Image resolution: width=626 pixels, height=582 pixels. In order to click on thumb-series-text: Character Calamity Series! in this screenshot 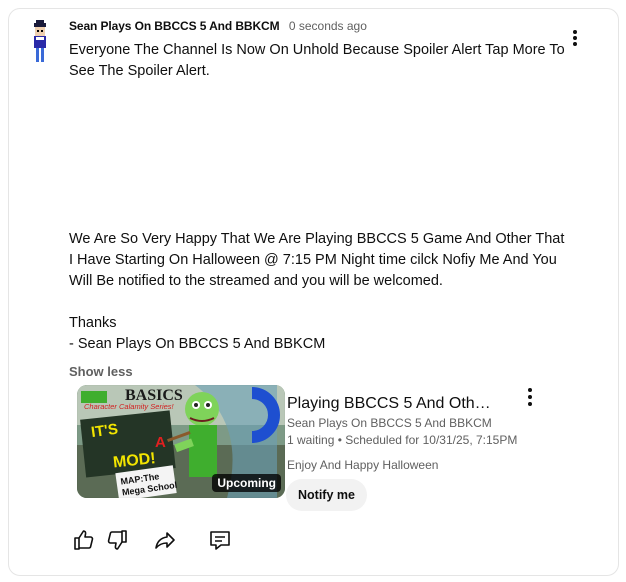, I will do `click(129, 406)`.